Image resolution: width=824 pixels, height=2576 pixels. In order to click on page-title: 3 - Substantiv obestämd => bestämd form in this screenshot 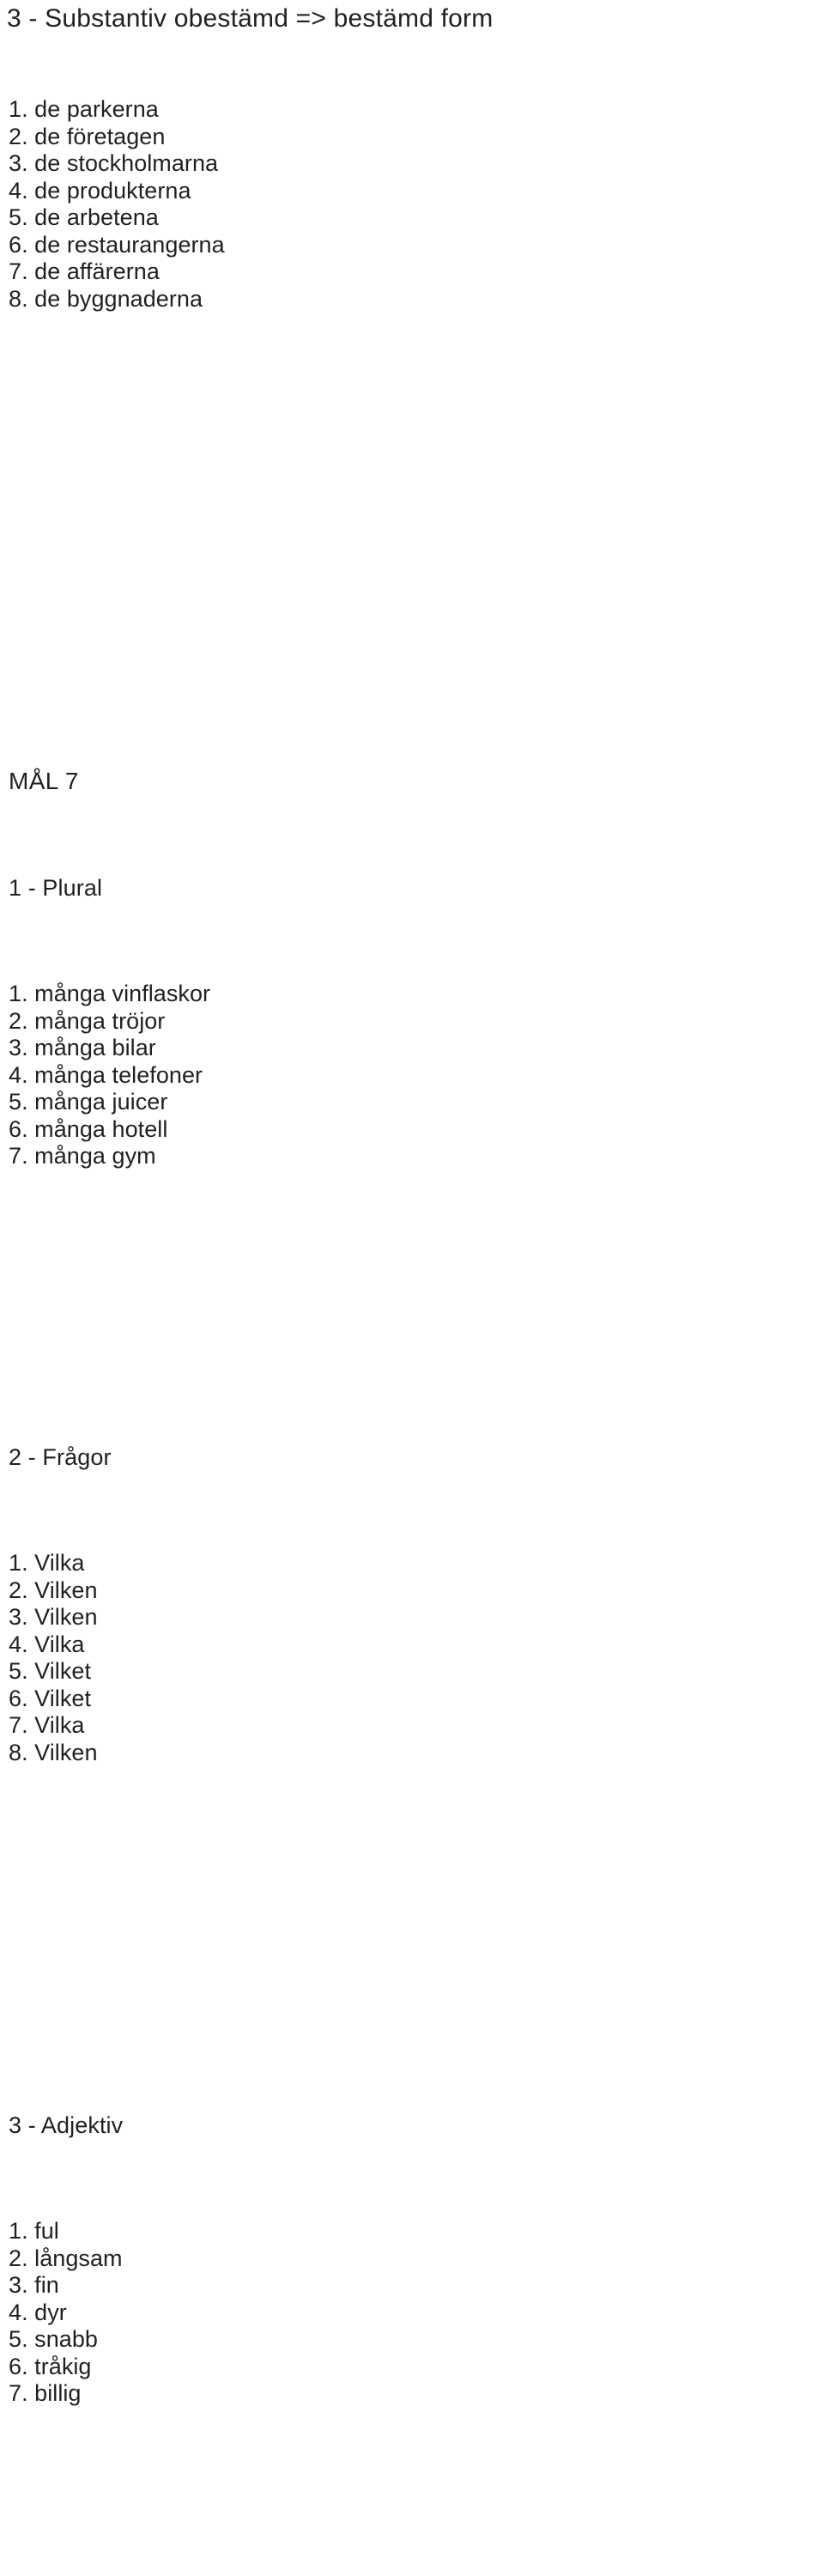, I will do `click(250, 18)`.